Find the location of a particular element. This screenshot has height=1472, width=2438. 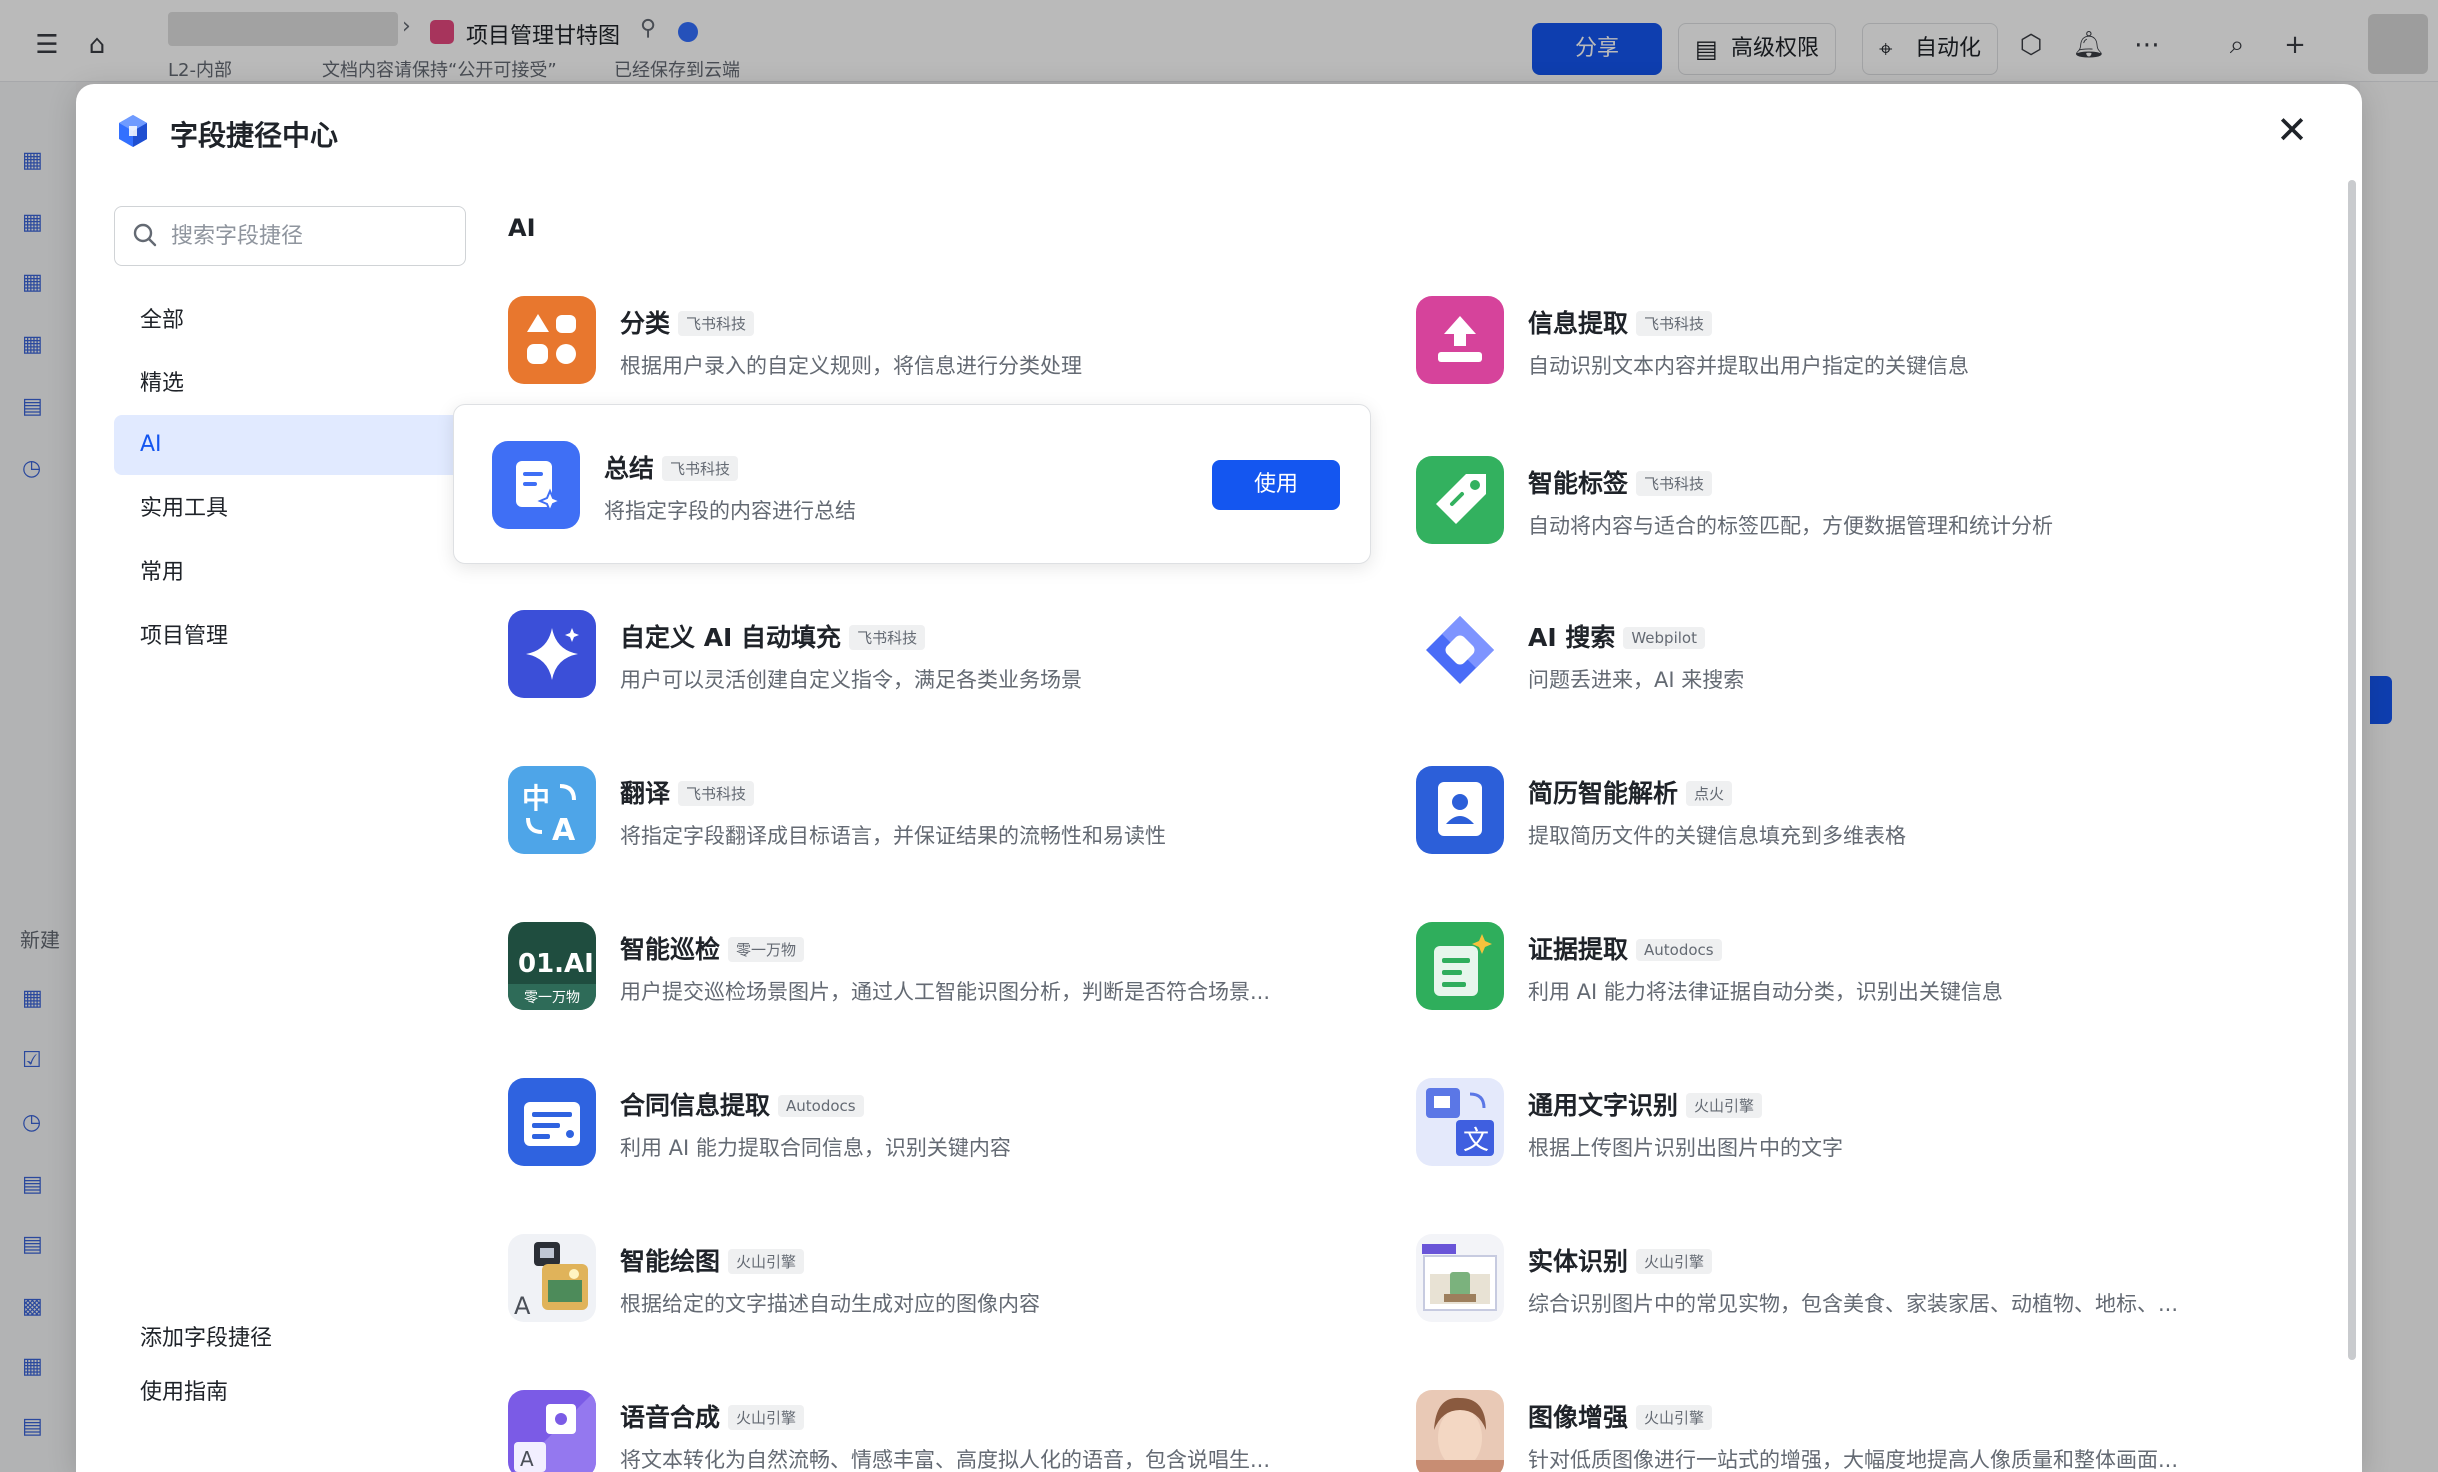

scrollbar is located at coordinates (2352, 770).